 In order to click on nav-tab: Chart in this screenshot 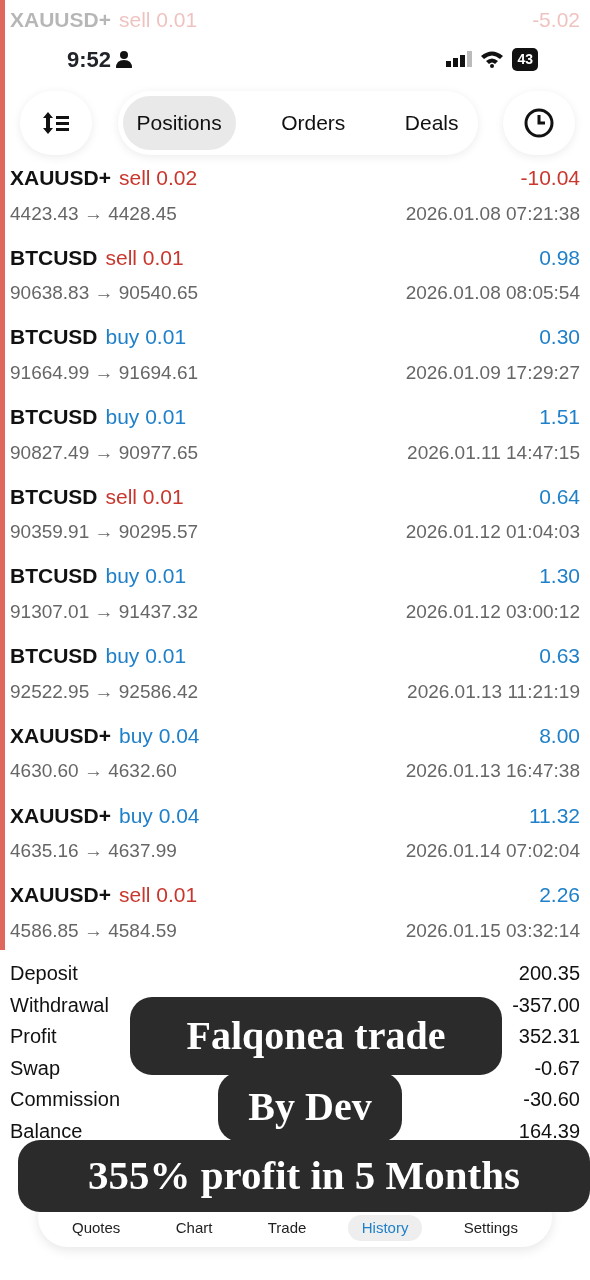, I will do `click(194, 1227)`.